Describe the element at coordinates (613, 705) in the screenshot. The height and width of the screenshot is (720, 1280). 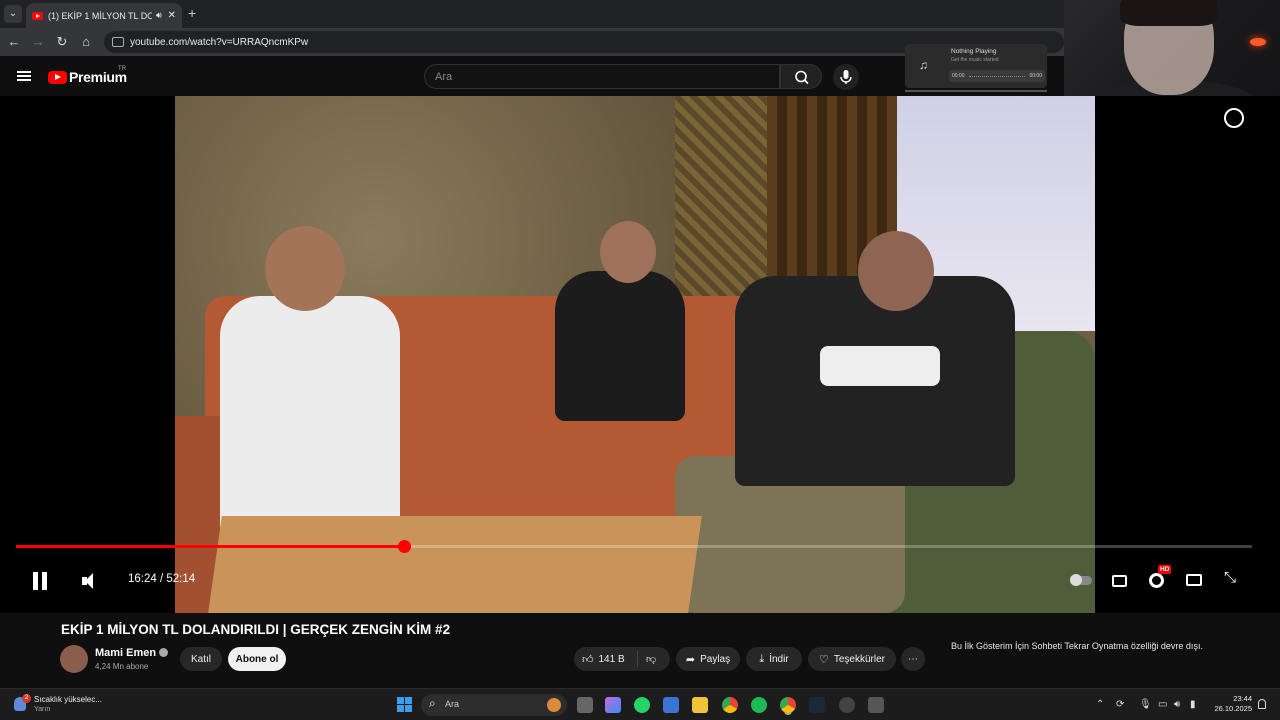
I see `copilot-icon` at that location.